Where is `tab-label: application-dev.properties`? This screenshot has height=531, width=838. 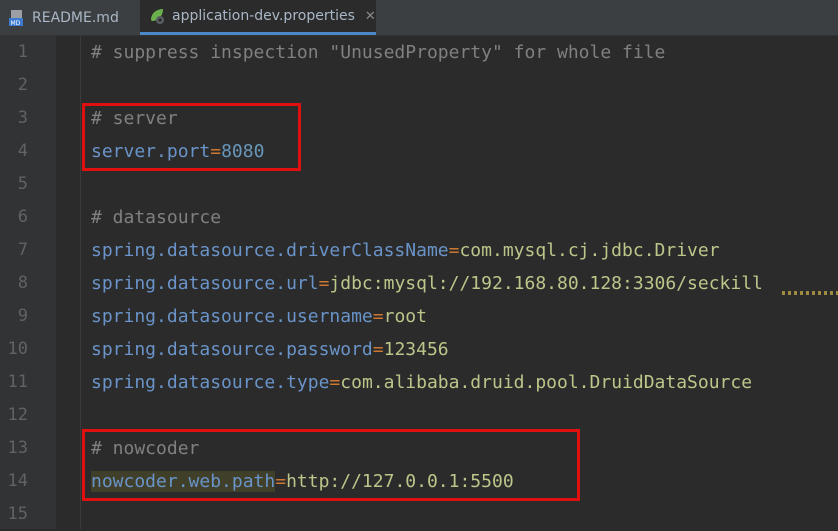 tab-label: application-dev.properties is located at coordinates (263, 16).